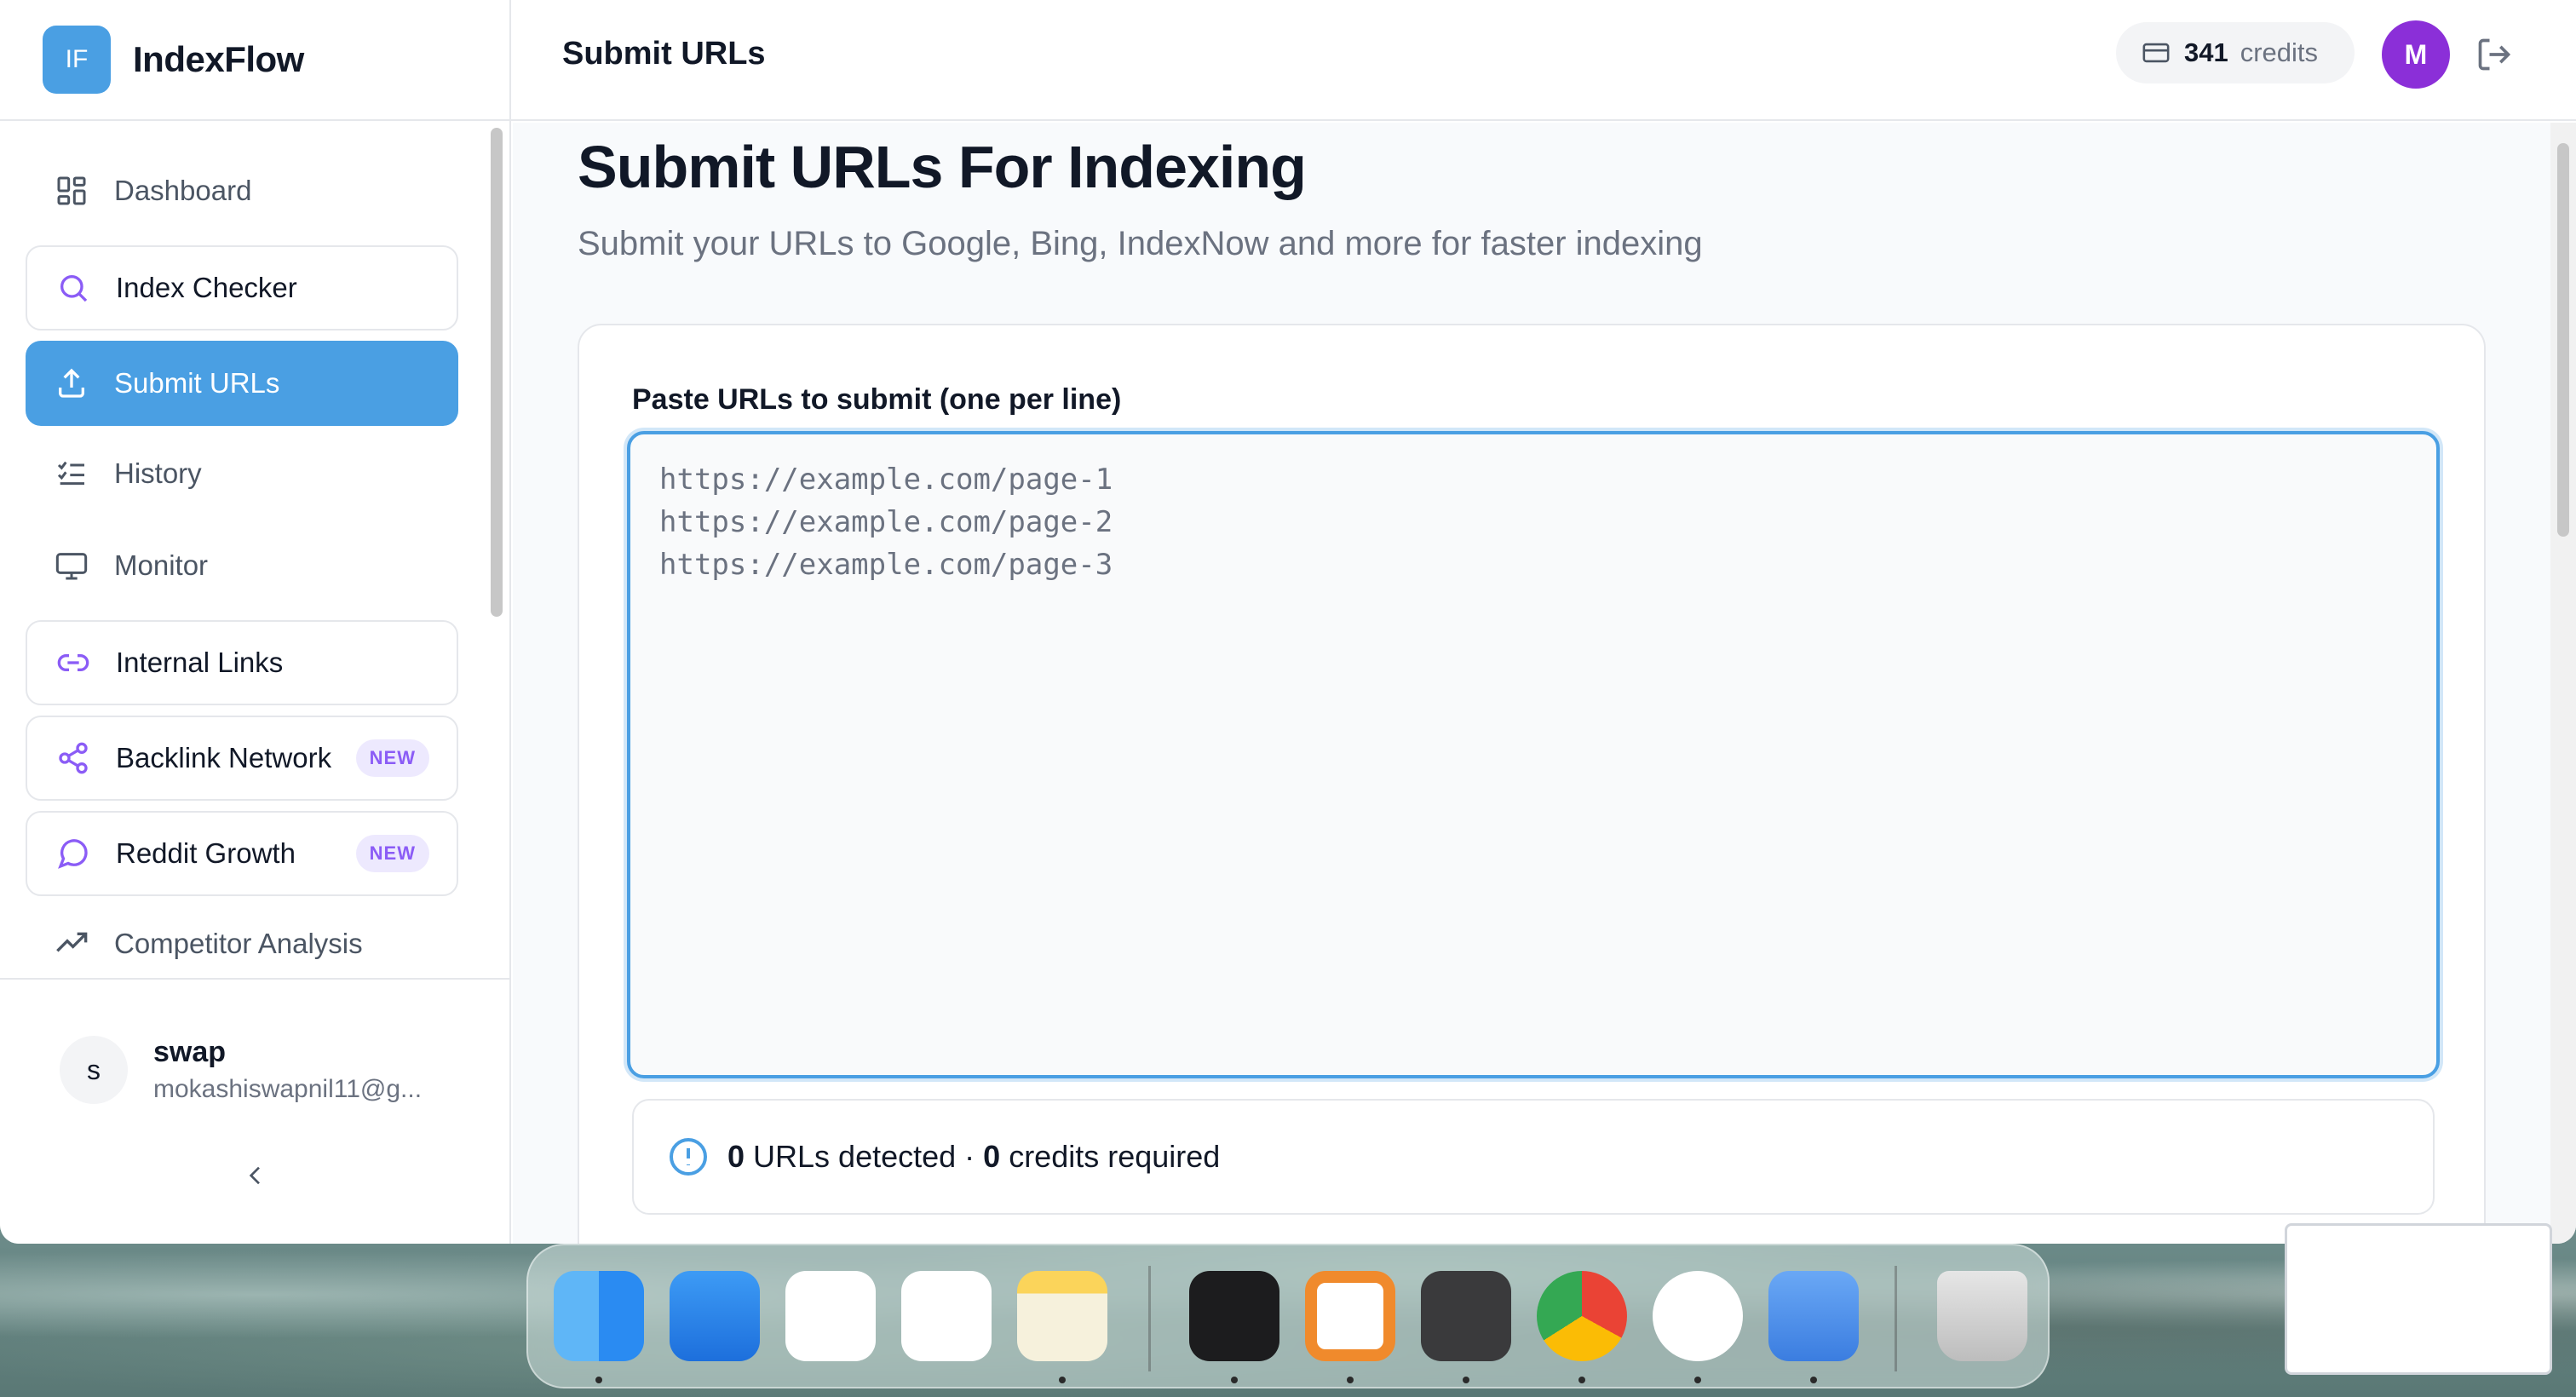 Image resolution: width=2576 pixels, height=1397 pixels. I want to click on info-icon, so click(689, 1157).